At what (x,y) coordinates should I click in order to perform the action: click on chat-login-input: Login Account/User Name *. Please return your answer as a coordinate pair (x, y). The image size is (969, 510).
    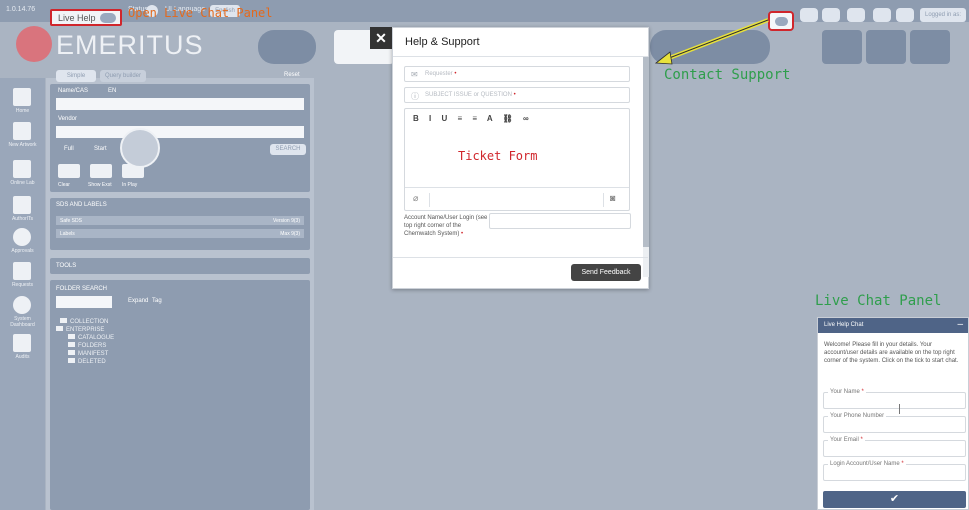
    Looking at the image, I should click on (894, 471).